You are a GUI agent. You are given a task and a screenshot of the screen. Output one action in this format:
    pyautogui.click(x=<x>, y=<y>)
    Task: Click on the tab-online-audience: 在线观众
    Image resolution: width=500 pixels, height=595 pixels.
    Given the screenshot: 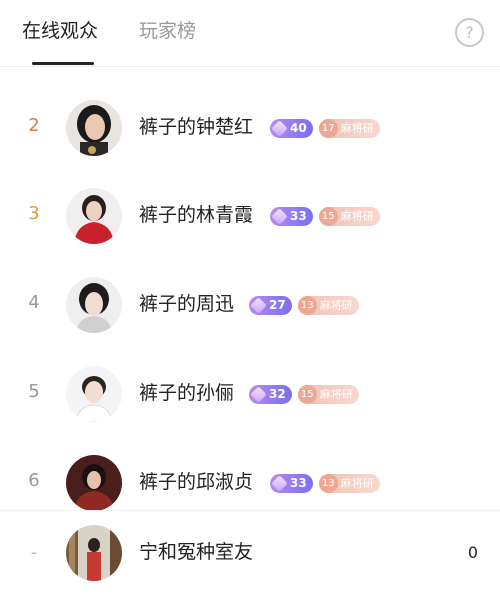 What is the action you would take?
    pyautogui.click(x=60, y=31)
    